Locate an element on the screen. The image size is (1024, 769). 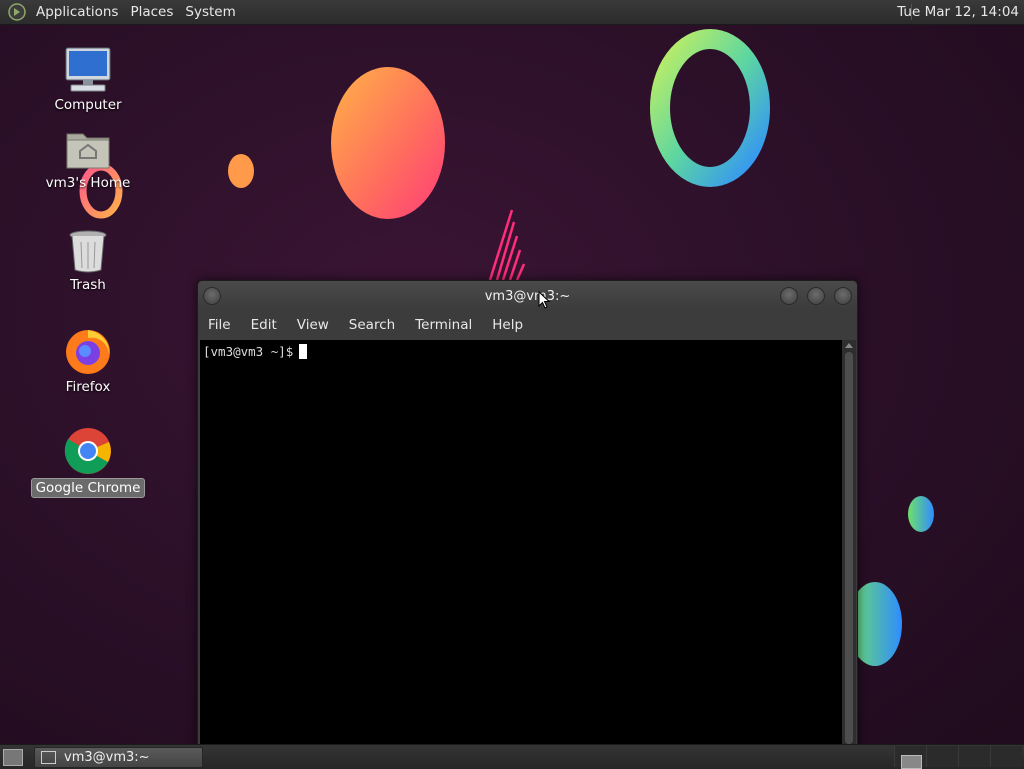
distro-logo-icon is located at coordinates (17, 12).